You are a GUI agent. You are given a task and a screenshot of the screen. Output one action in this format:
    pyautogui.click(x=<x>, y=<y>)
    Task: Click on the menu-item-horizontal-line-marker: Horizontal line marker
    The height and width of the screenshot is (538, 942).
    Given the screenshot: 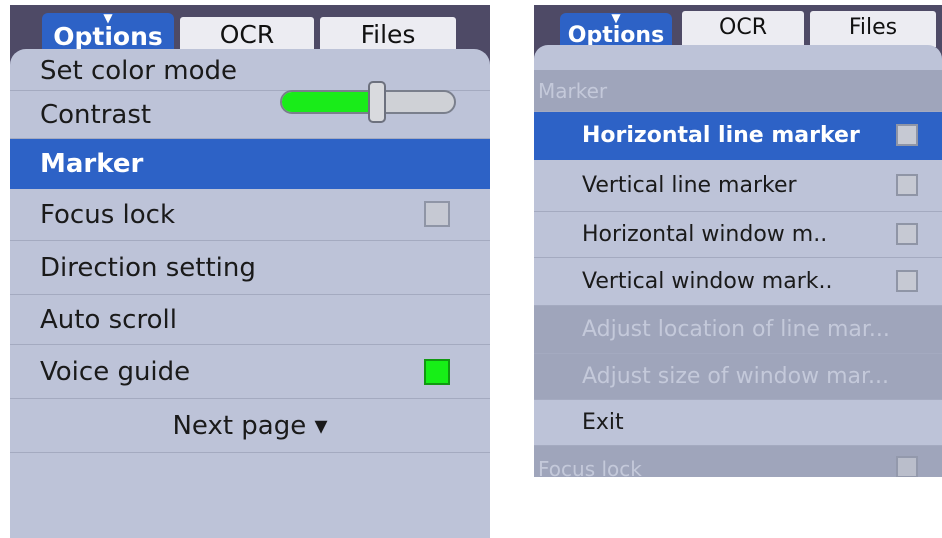 What is the action you would take?
    pyautogui.click(x=738, y=136)
    